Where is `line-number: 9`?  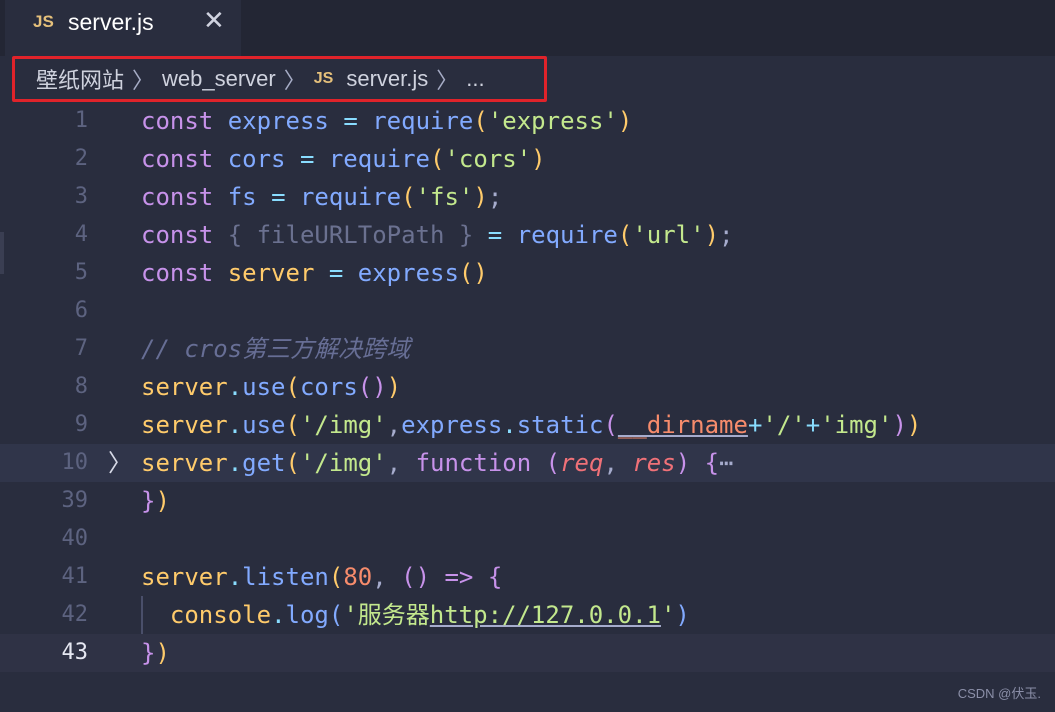
line-number: 9 is located at coordinates (81, 424).